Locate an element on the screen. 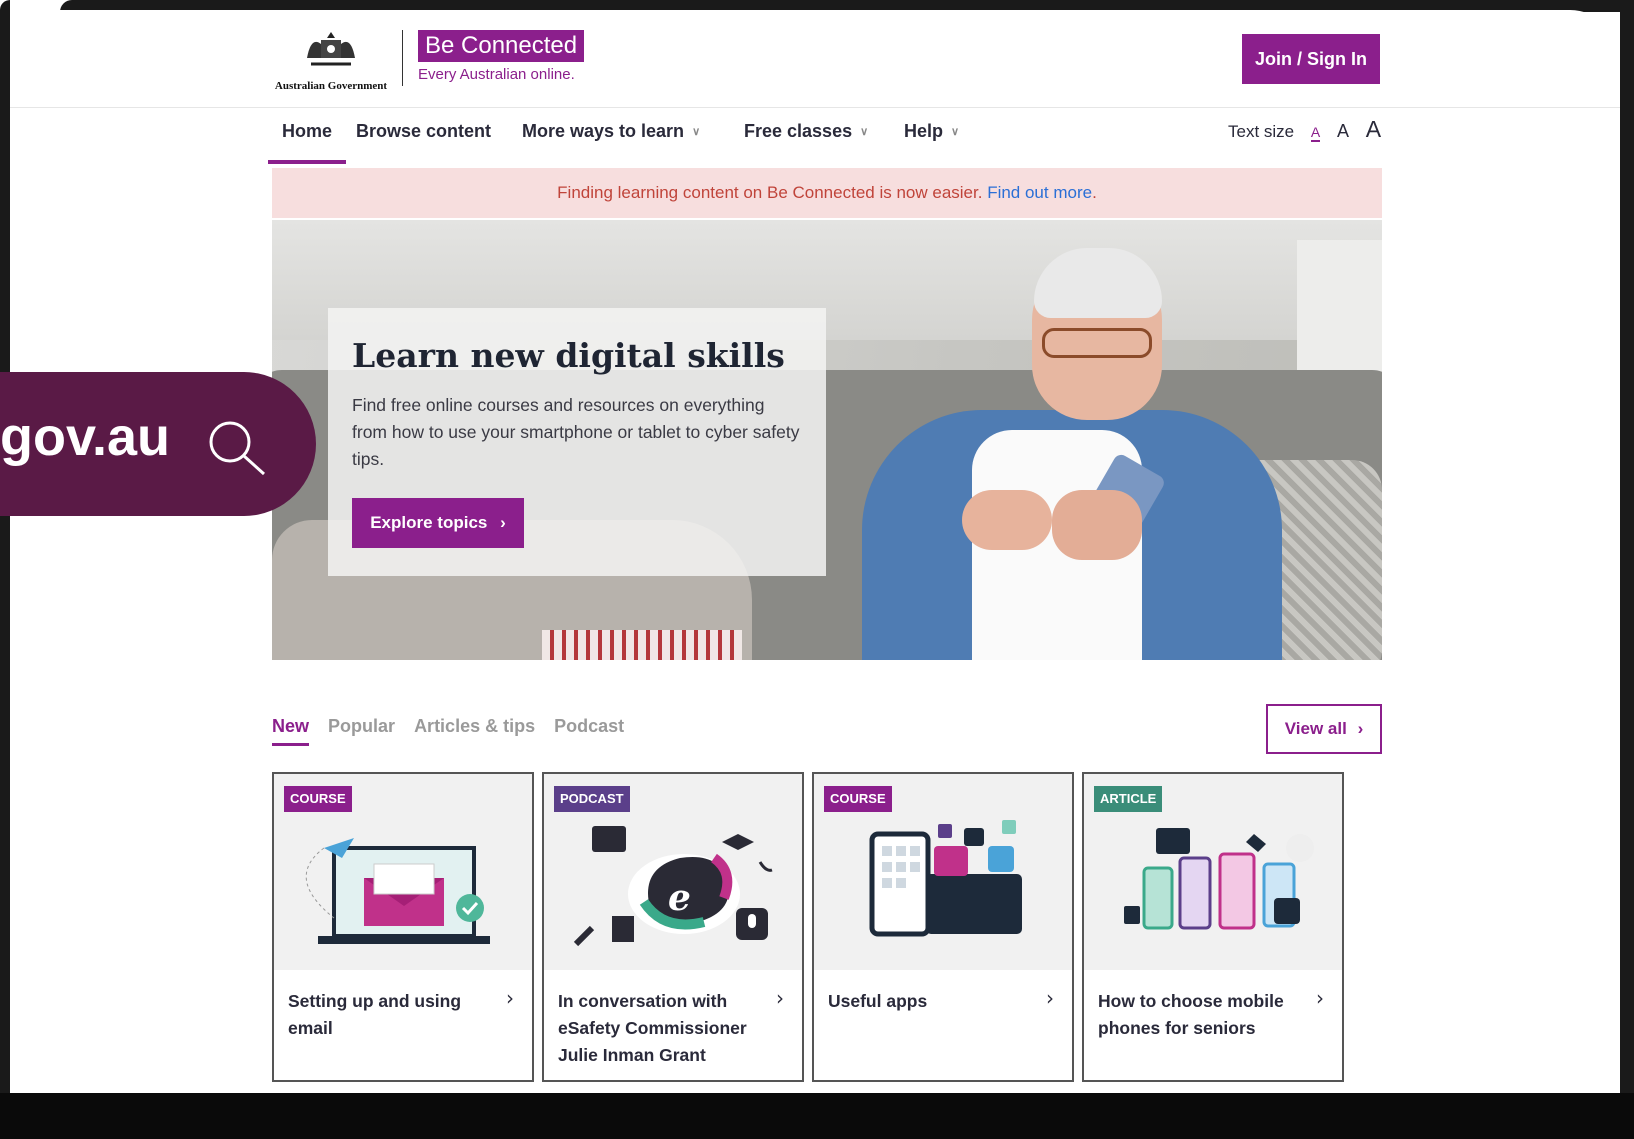  search-pill-text: gov.au is located at coordinates (85, 437).